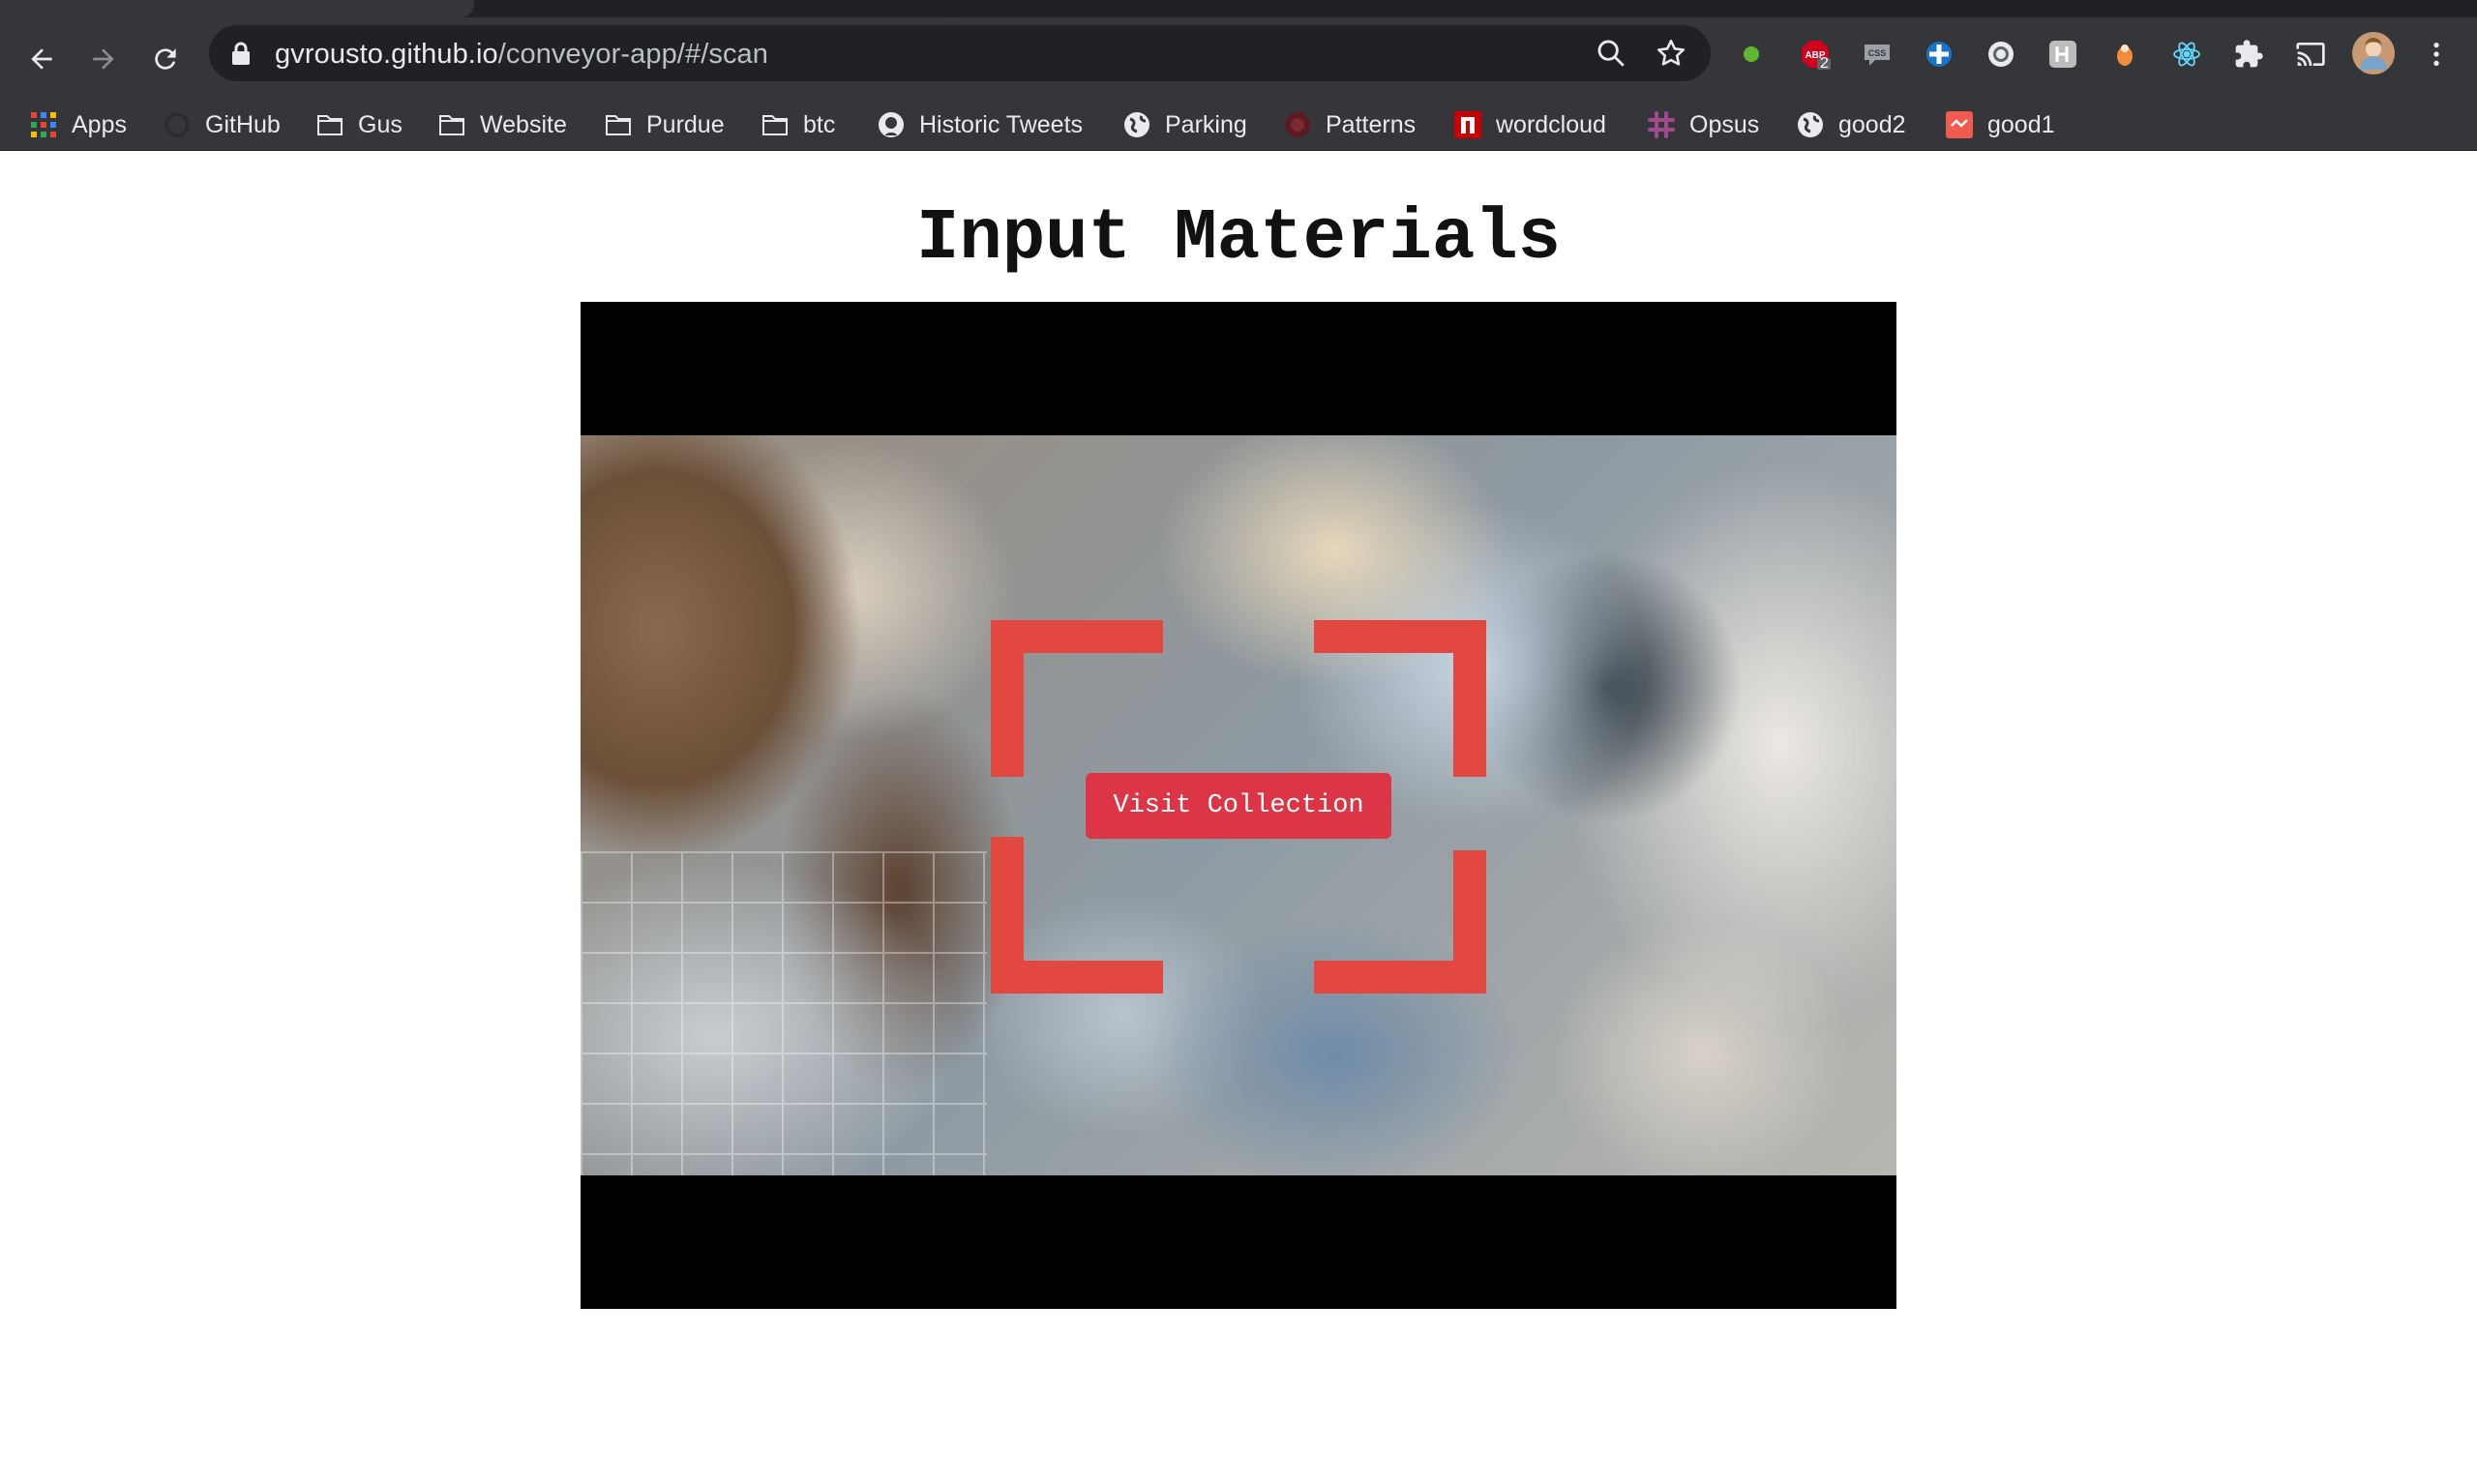  Describe the element at coordinates (633, 54) in the screenshot. I see `url-path: /conveyor-app/#/scan` at that location.